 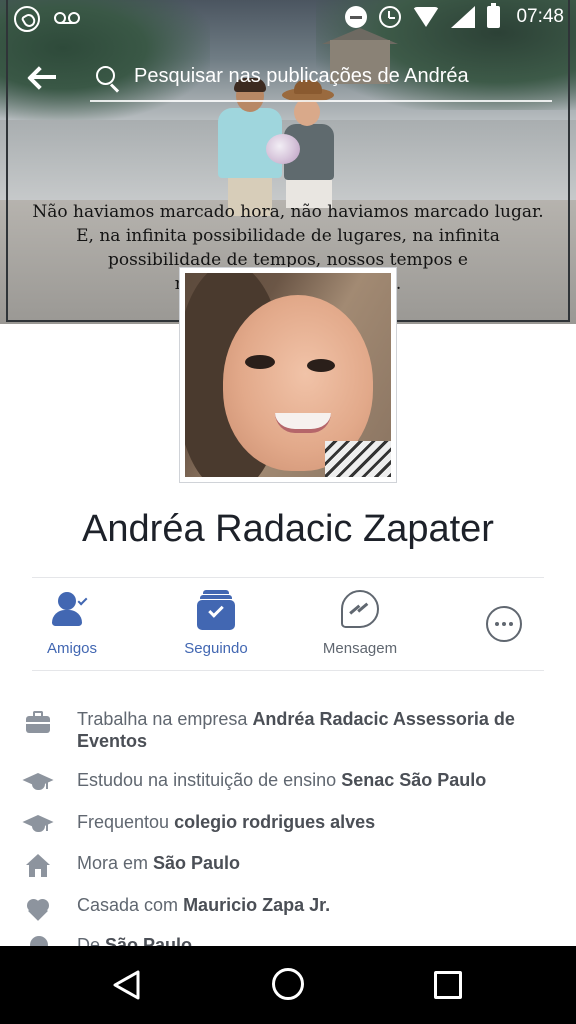 I want to click on following-button-label: Seguindo, so click(x=216, y=648).